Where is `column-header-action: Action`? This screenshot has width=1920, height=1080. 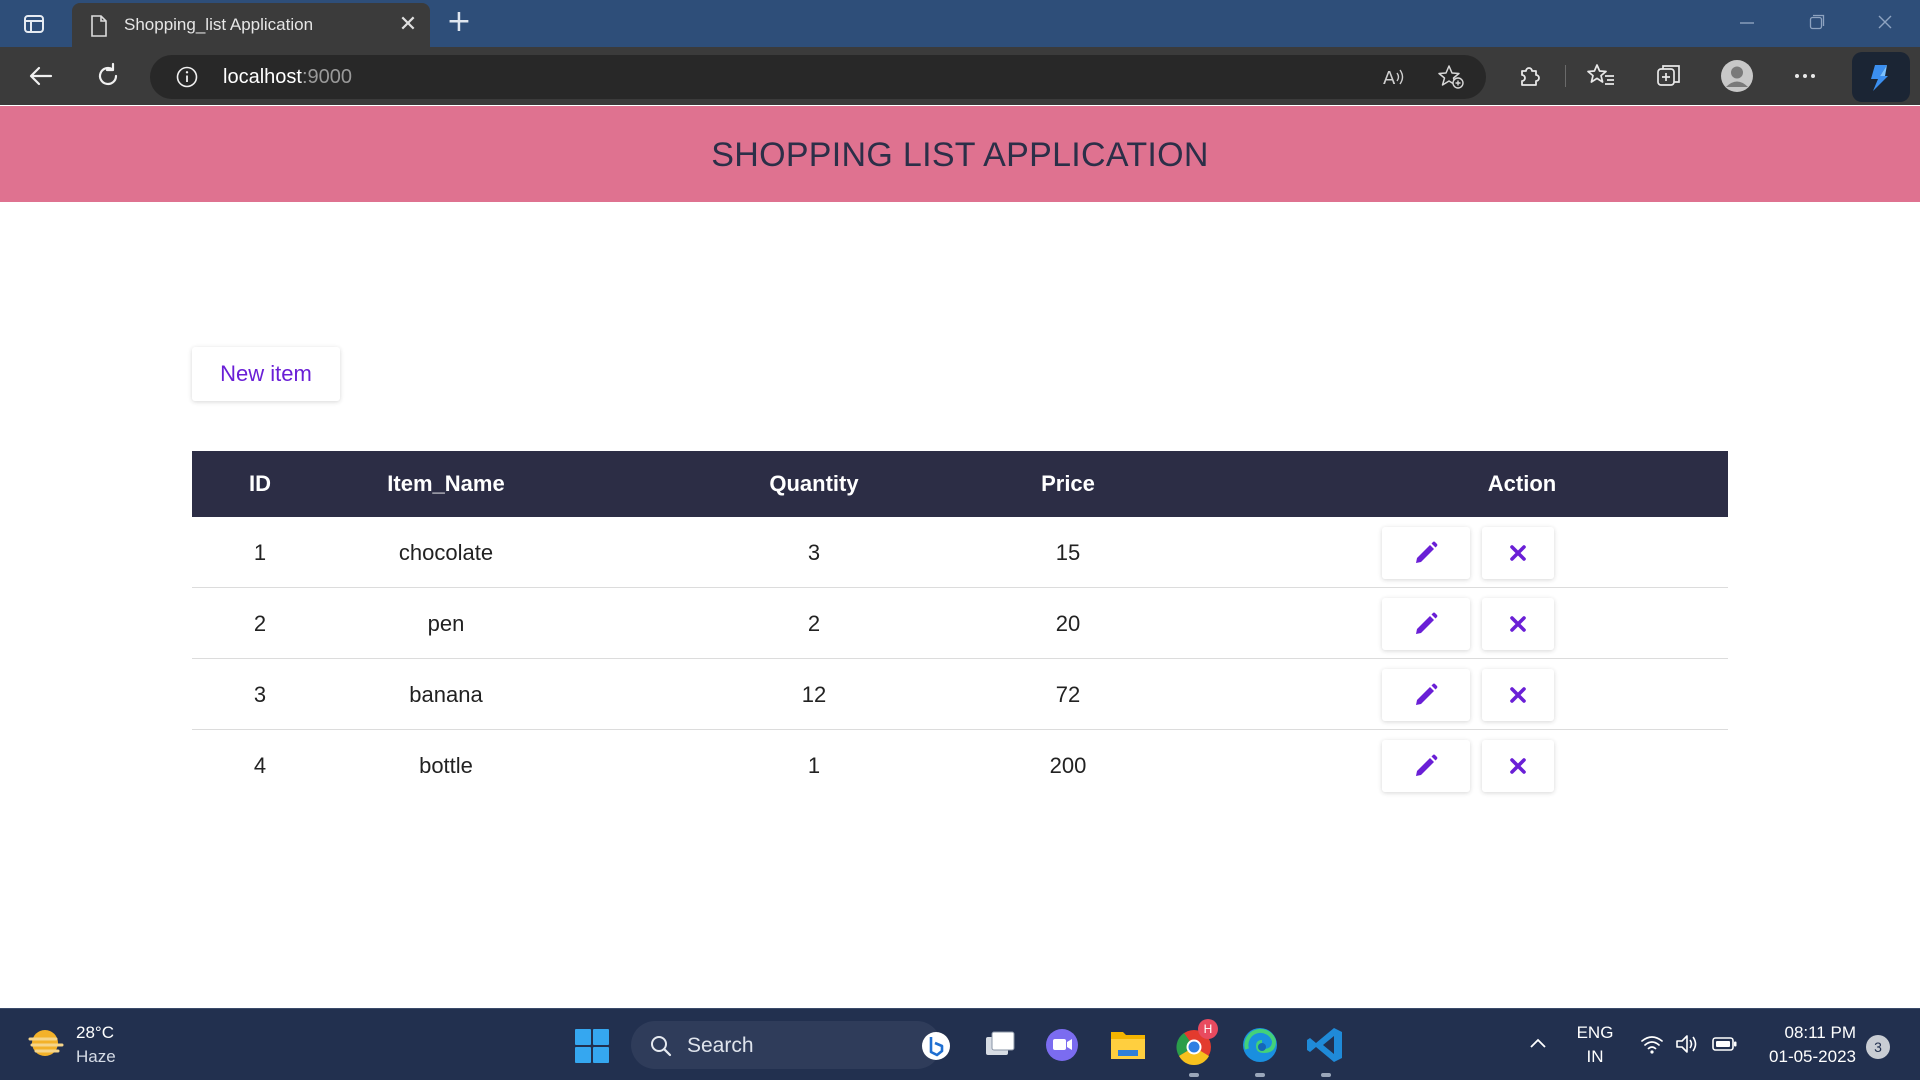
column-header-action: Action is located at coordinates (1522, 483).